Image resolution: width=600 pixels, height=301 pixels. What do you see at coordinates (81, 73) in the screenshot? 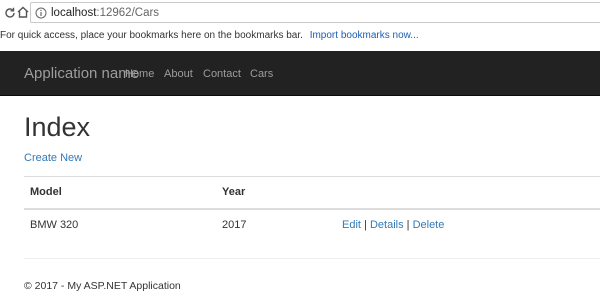
I see `navbar-brand: Application name` at bounding box center [81, 73].